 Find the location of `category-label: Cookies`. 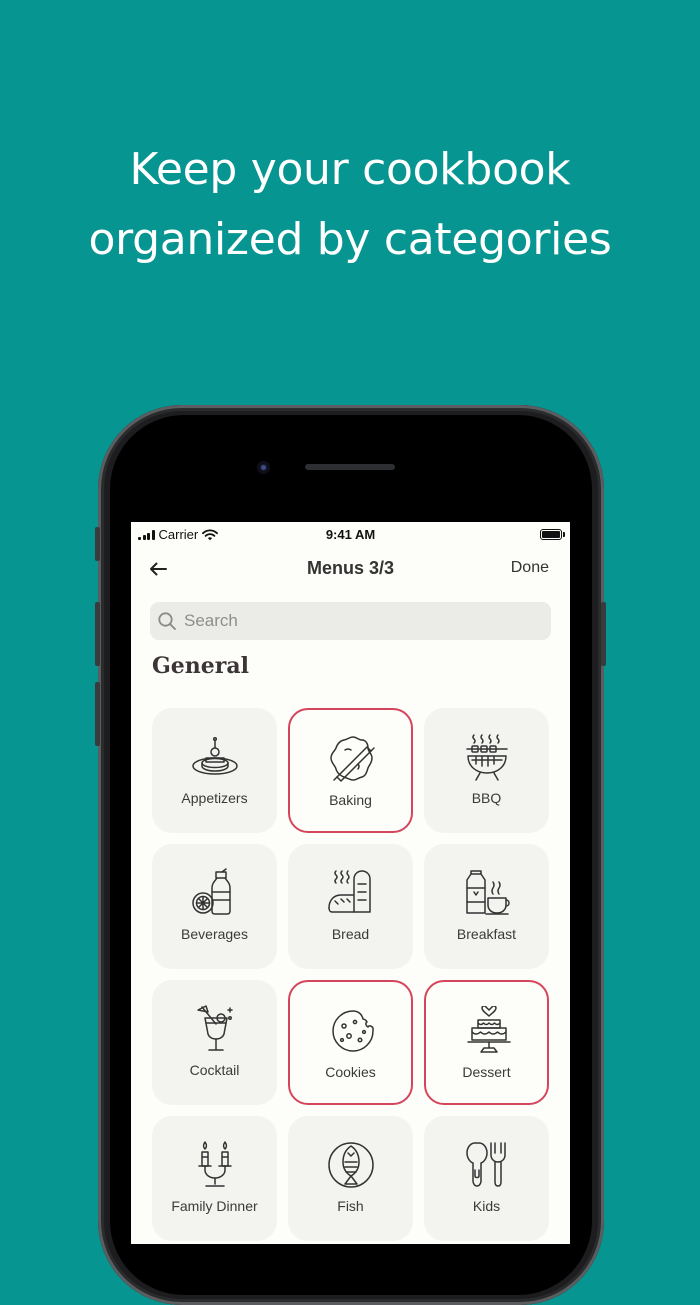

category-label: Cookies is located at coordinates (350, 1072).